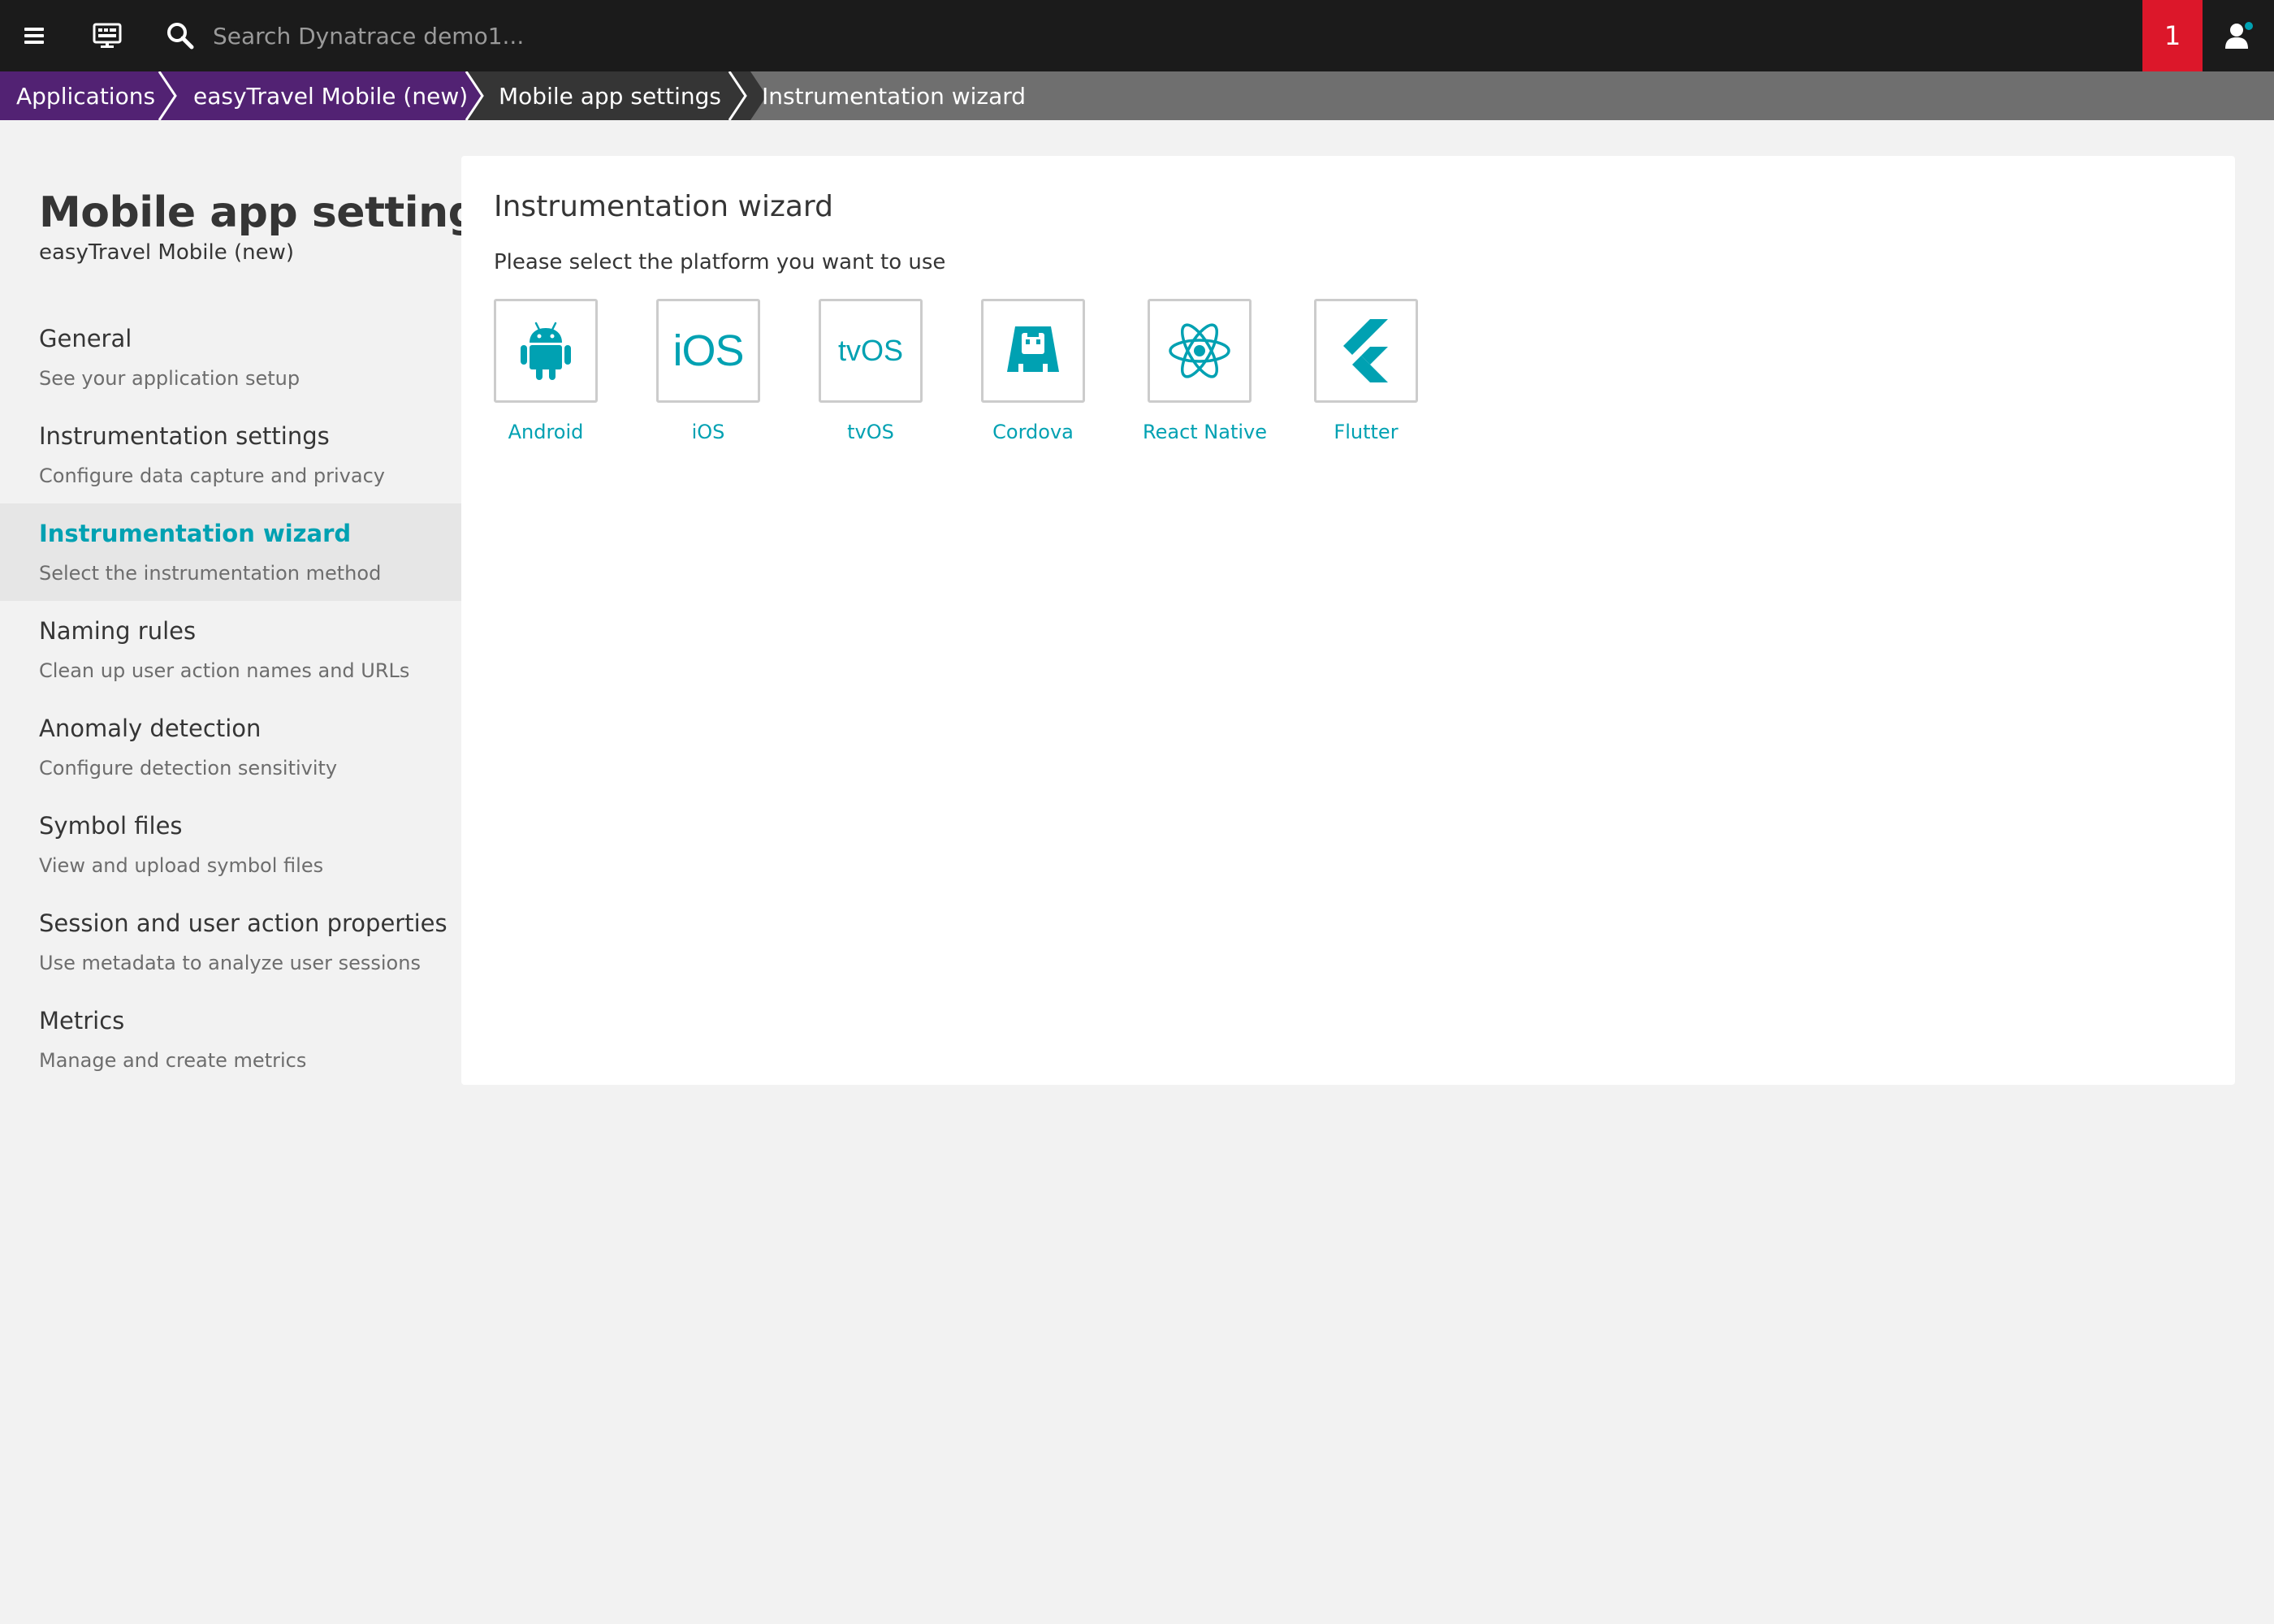 This screenshot has width=2274, height=1624. What do you see at coordinates (330, 95) in the screenshot?
I see `breadcrumb-application: easyTravel Mobile (new)` at bounding box center [330, 95].